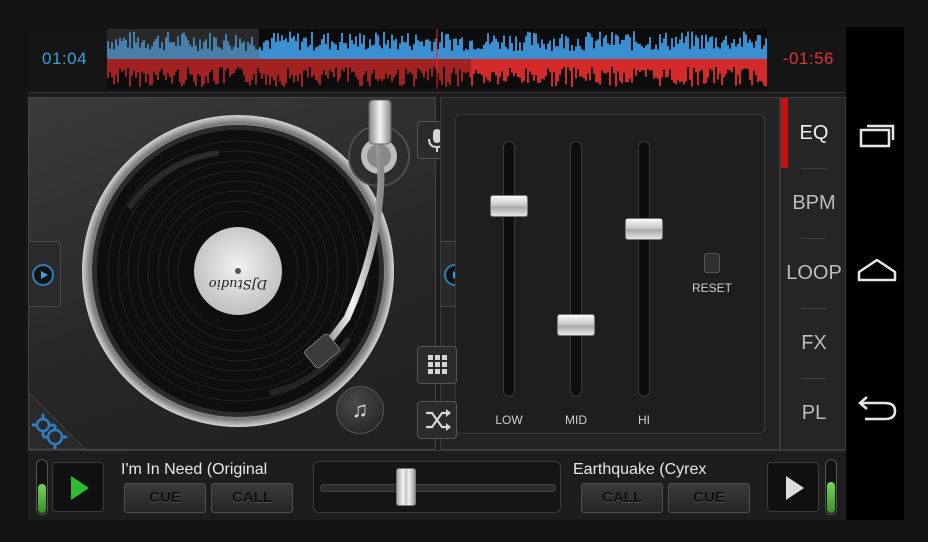 The width and height of the screenshot is (928, 542). What do you see at coordinates (814, 273) in the screenshot?
I see `tab-loop: LOOP` at bounding box center [814, 273].